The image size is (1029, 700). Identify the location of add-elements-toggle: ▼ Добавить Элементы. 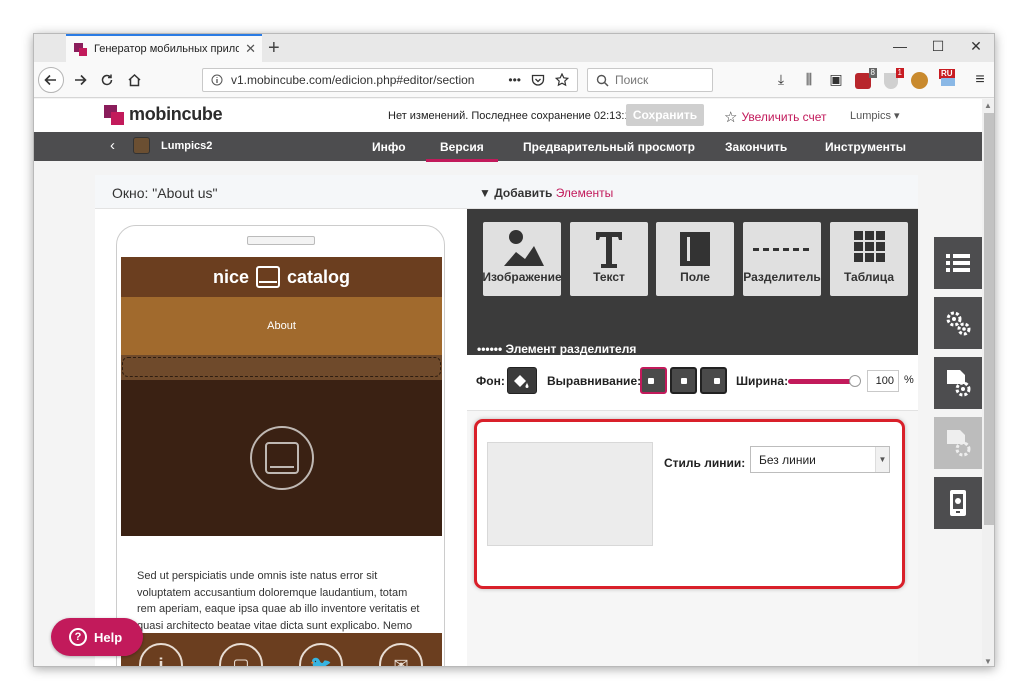
(546, 193).